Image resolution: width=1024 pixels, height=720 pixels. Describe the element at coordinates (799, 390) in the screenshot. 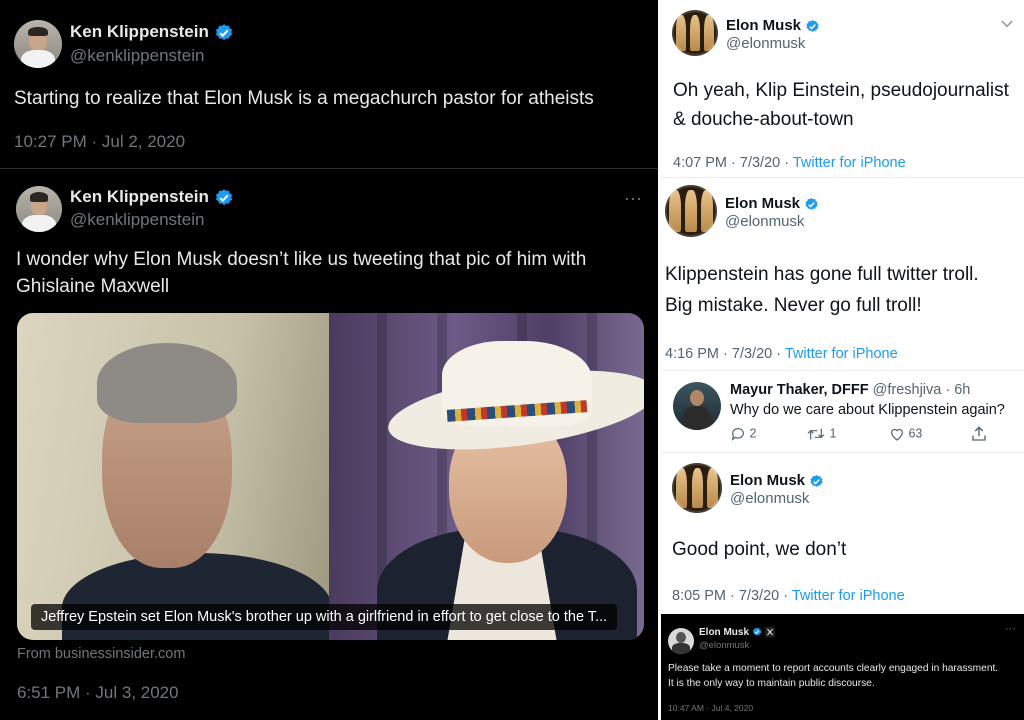

I see `mayur-name: Mayur Thaker, DFFF` at that location.